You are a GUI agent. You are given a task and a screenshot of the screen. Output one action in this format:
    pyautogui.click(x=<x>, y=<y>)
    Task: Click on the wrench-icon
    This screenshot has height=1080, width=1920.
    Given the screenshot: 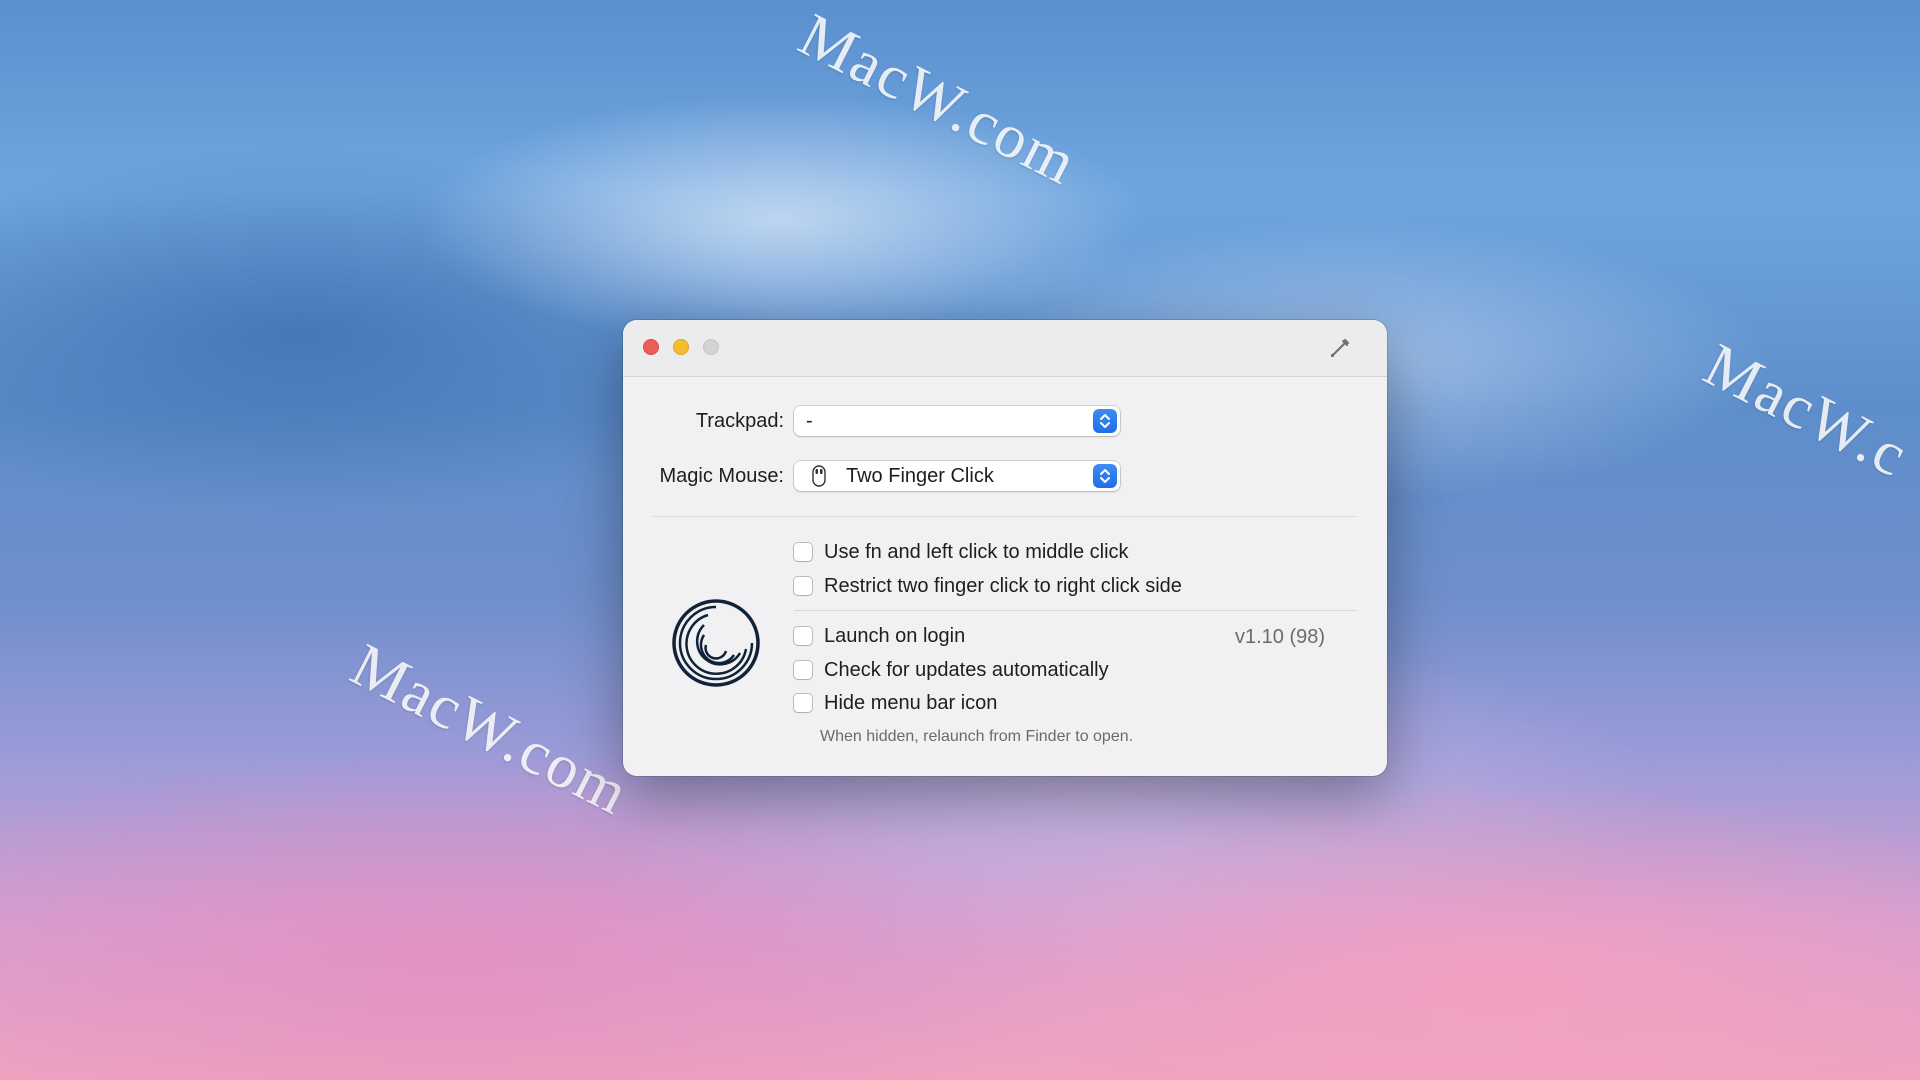 What is the action you would take?
    pyautogui.click(x=1340, y=348)
    